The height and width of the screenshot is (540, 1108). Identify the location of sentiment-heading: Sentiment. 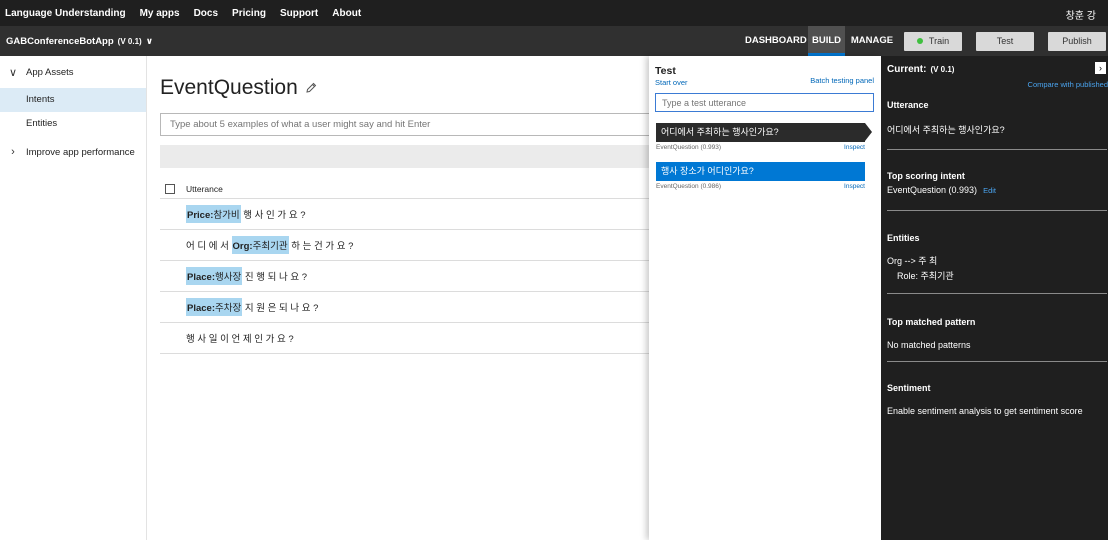
(909, 388).